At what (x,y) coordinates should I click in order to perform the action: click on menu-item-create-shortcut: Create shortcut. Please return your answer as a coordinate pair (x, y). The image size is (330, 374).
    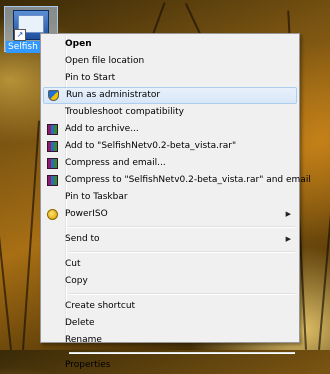
    Looking at the image, I should click on (170, 306).